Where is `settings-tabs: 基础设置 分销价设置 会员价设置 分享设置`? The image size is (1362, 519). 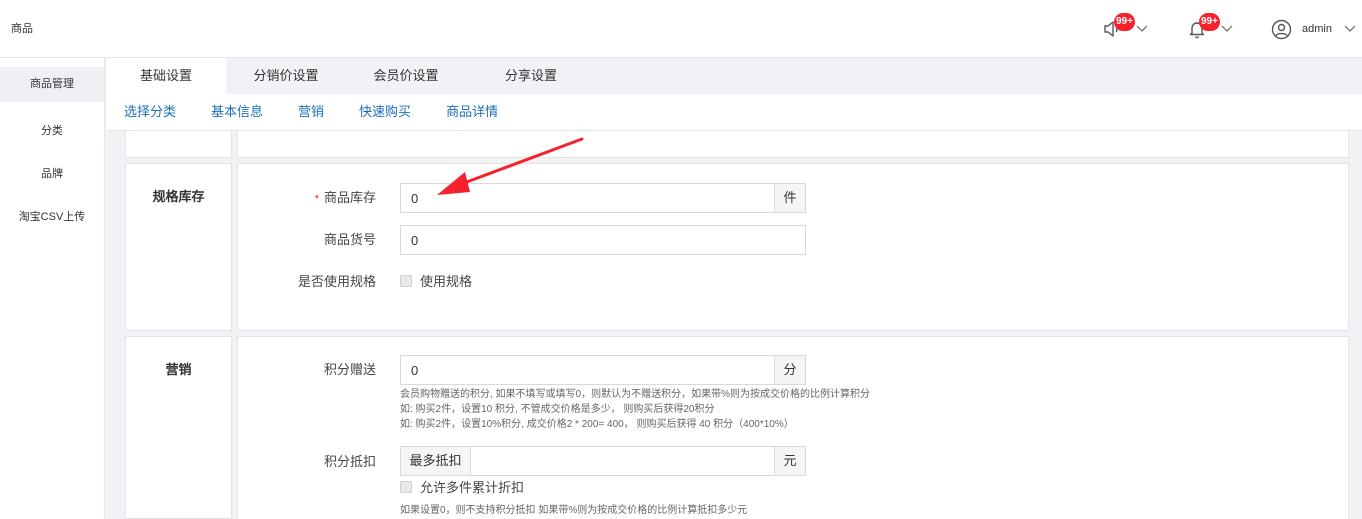 settings-tabs: 基础设置 分销价设置 会员价设置 分享设置 is located at coordinates (734, 76).